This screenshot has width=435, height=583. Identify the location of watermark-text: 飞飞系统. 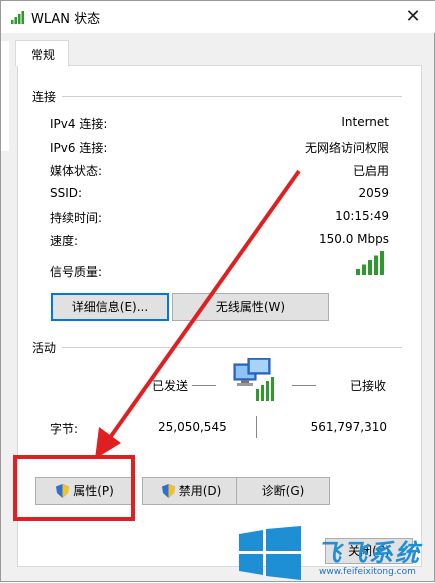
(369, 553).